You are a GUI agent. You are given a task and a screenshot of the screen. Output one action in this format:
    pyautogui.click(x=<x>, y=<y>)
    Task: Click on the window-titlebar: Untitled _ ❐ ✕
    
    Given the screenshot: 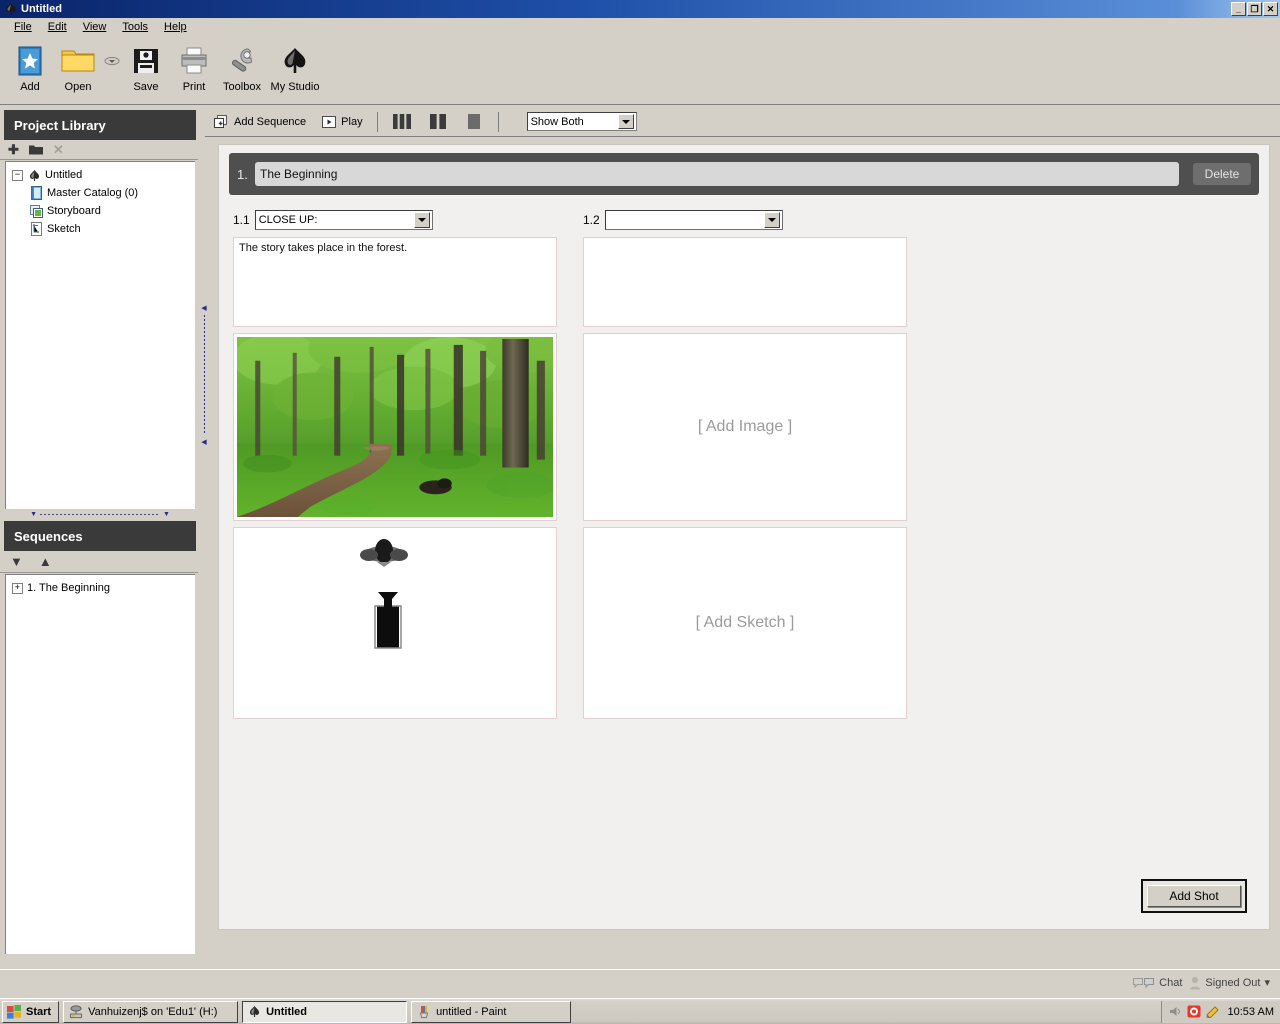 What is the action you would take?
    pyautogui.click(x=640, y=9)
    